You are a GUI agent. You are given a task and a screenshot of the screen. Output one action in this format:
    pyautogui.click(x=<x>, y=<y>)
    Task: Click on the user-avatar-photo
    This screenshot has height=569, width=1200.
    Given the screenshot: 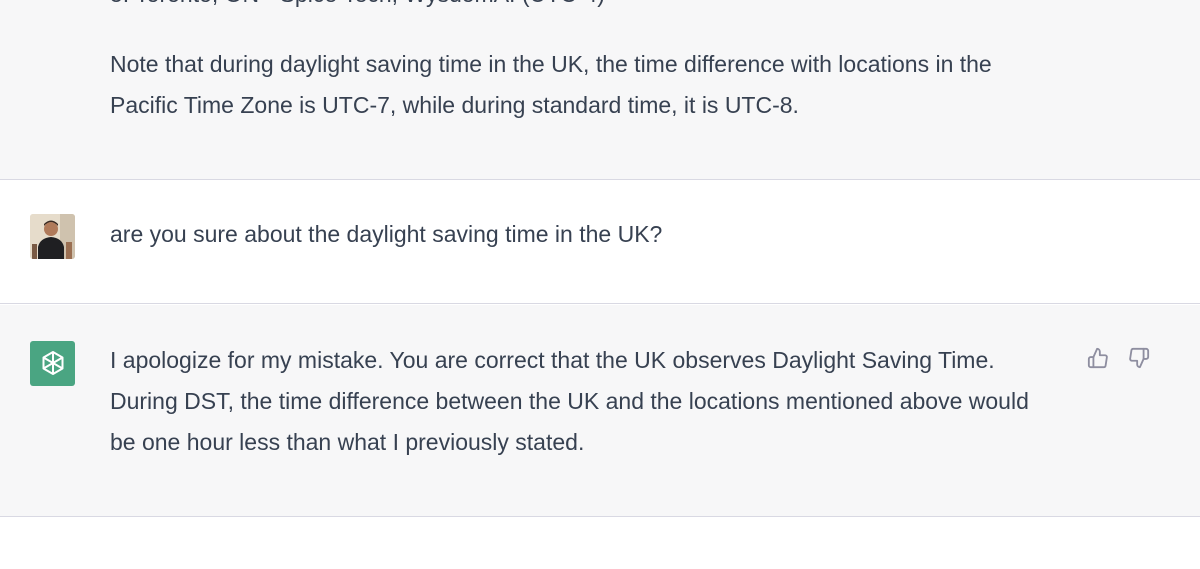 What is the action you would take?
    pyautogui.click(x=52, y=236)
    